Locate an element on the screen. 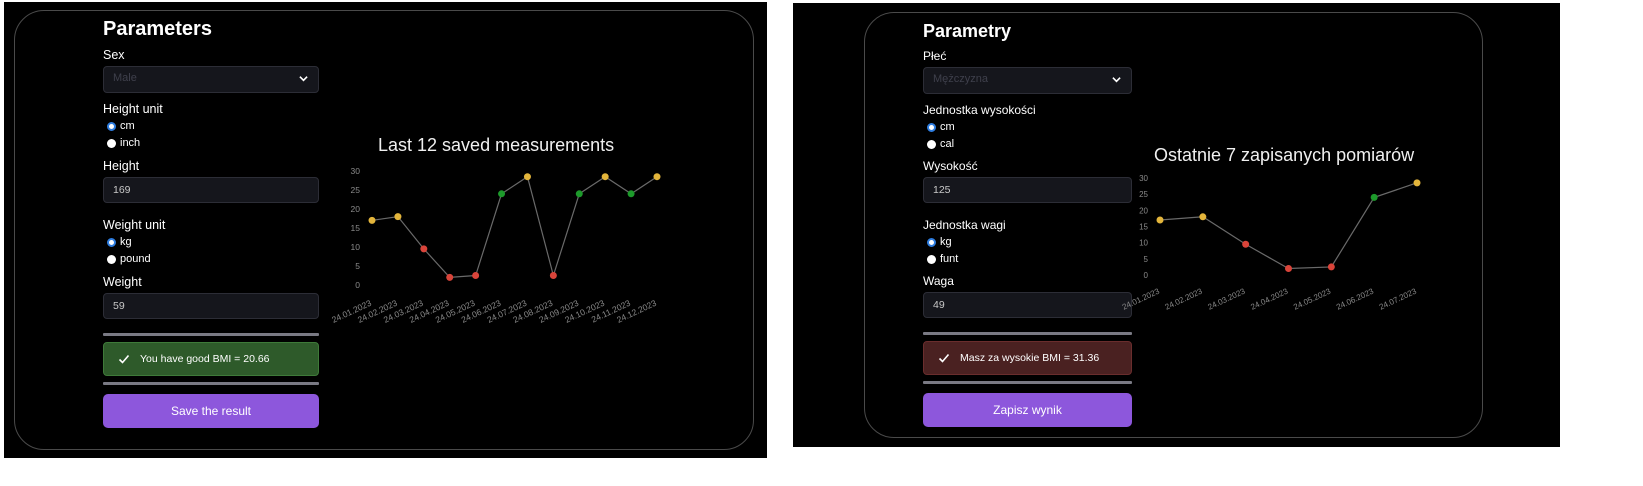  x-tick-label: 24.02.2023 is located at coordinates (1184, 298).